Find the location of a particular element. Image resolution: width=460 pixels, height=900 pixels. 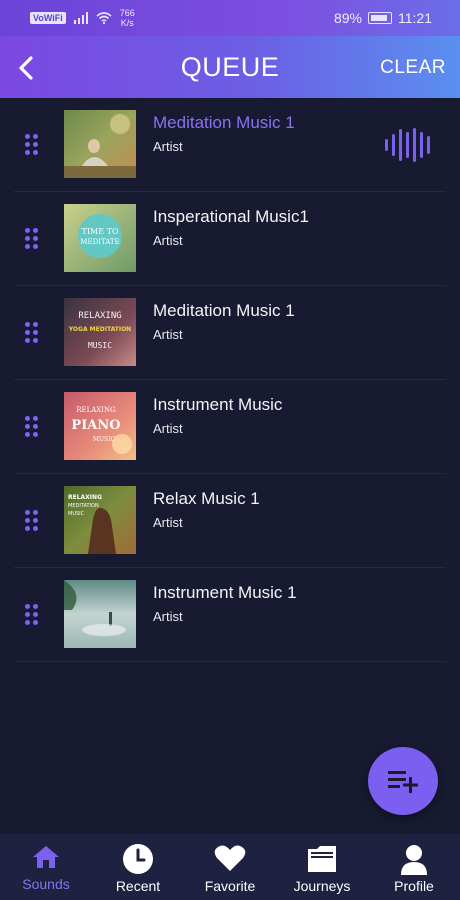

album-art-text: PIANO is located at coordinates (95, 425).